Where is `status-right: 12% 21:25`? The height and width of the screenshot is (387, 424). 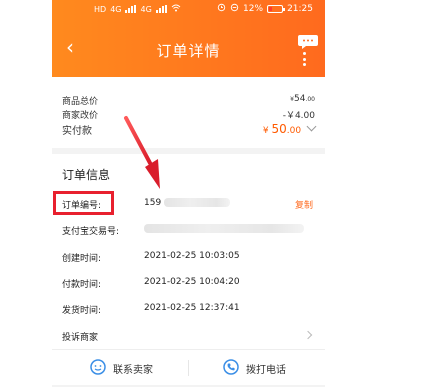 status-right: 12% 21:25 is located at coordinates (265, 9).